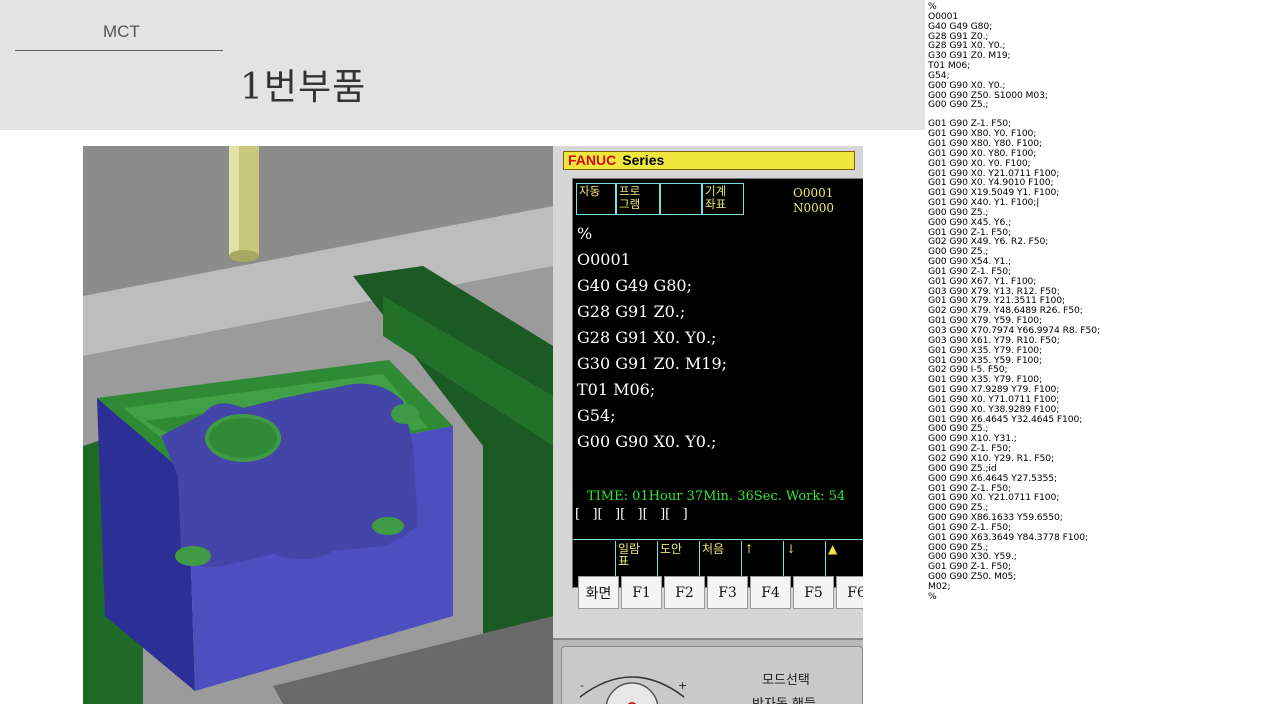  I want to click on f1-key: F1, so click(641, 592).